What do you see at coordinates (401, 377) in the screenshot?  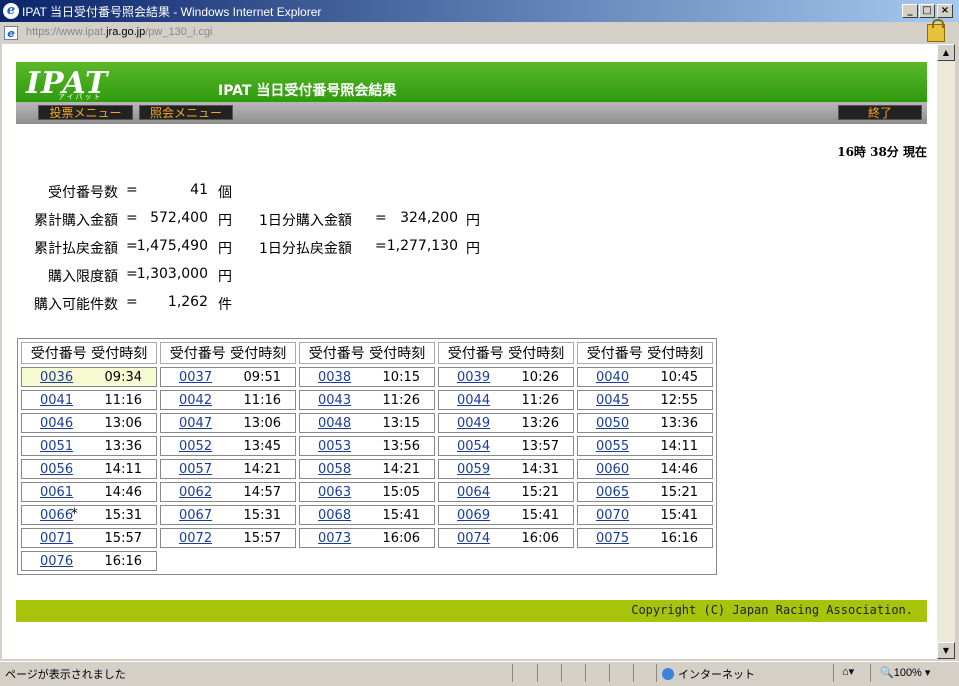 I see `receipt-time: 10:15` at bounding box center [401, 377].